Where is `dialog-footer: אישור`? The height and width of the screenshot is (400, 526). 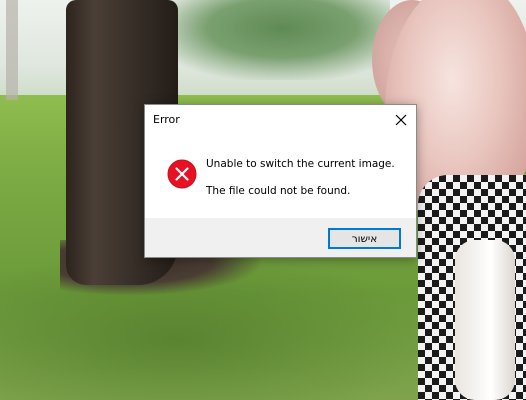 dialog-footer: אישור is located at coordinates (280, 237).